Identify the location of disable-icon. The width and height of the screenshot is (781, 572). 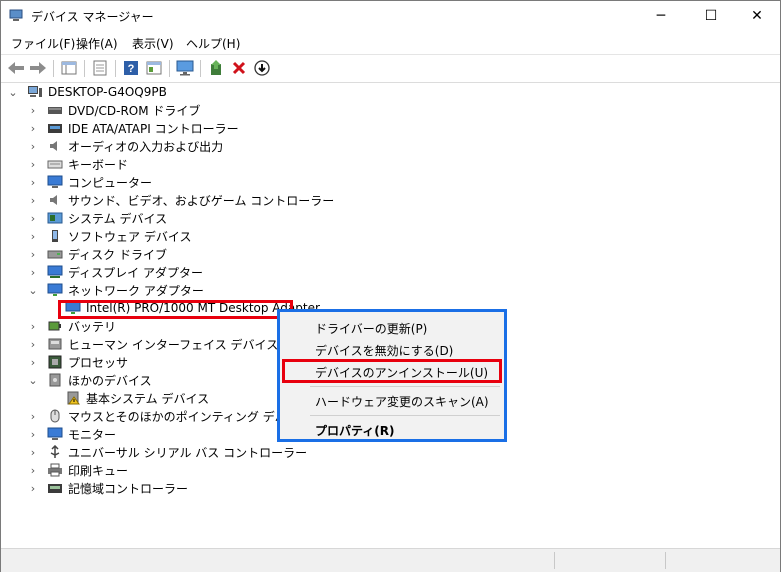
(262, 68).